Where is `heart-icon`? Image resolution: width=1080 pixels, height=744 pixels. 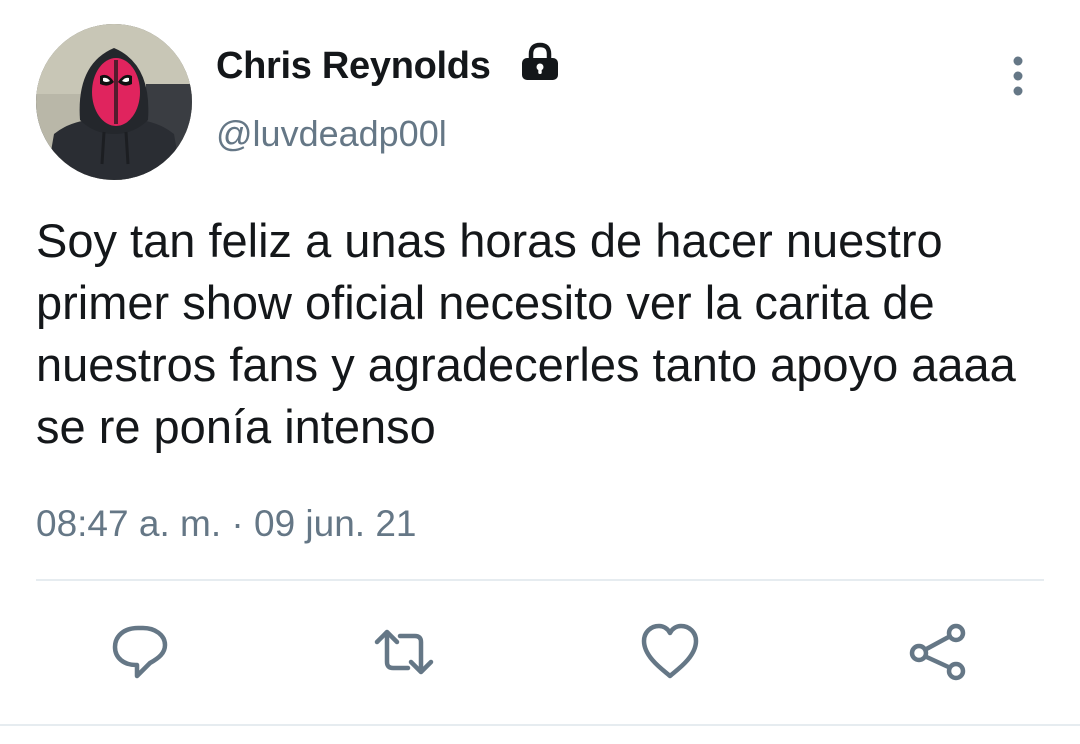
heart-icon is located at coordinates (670, 651).